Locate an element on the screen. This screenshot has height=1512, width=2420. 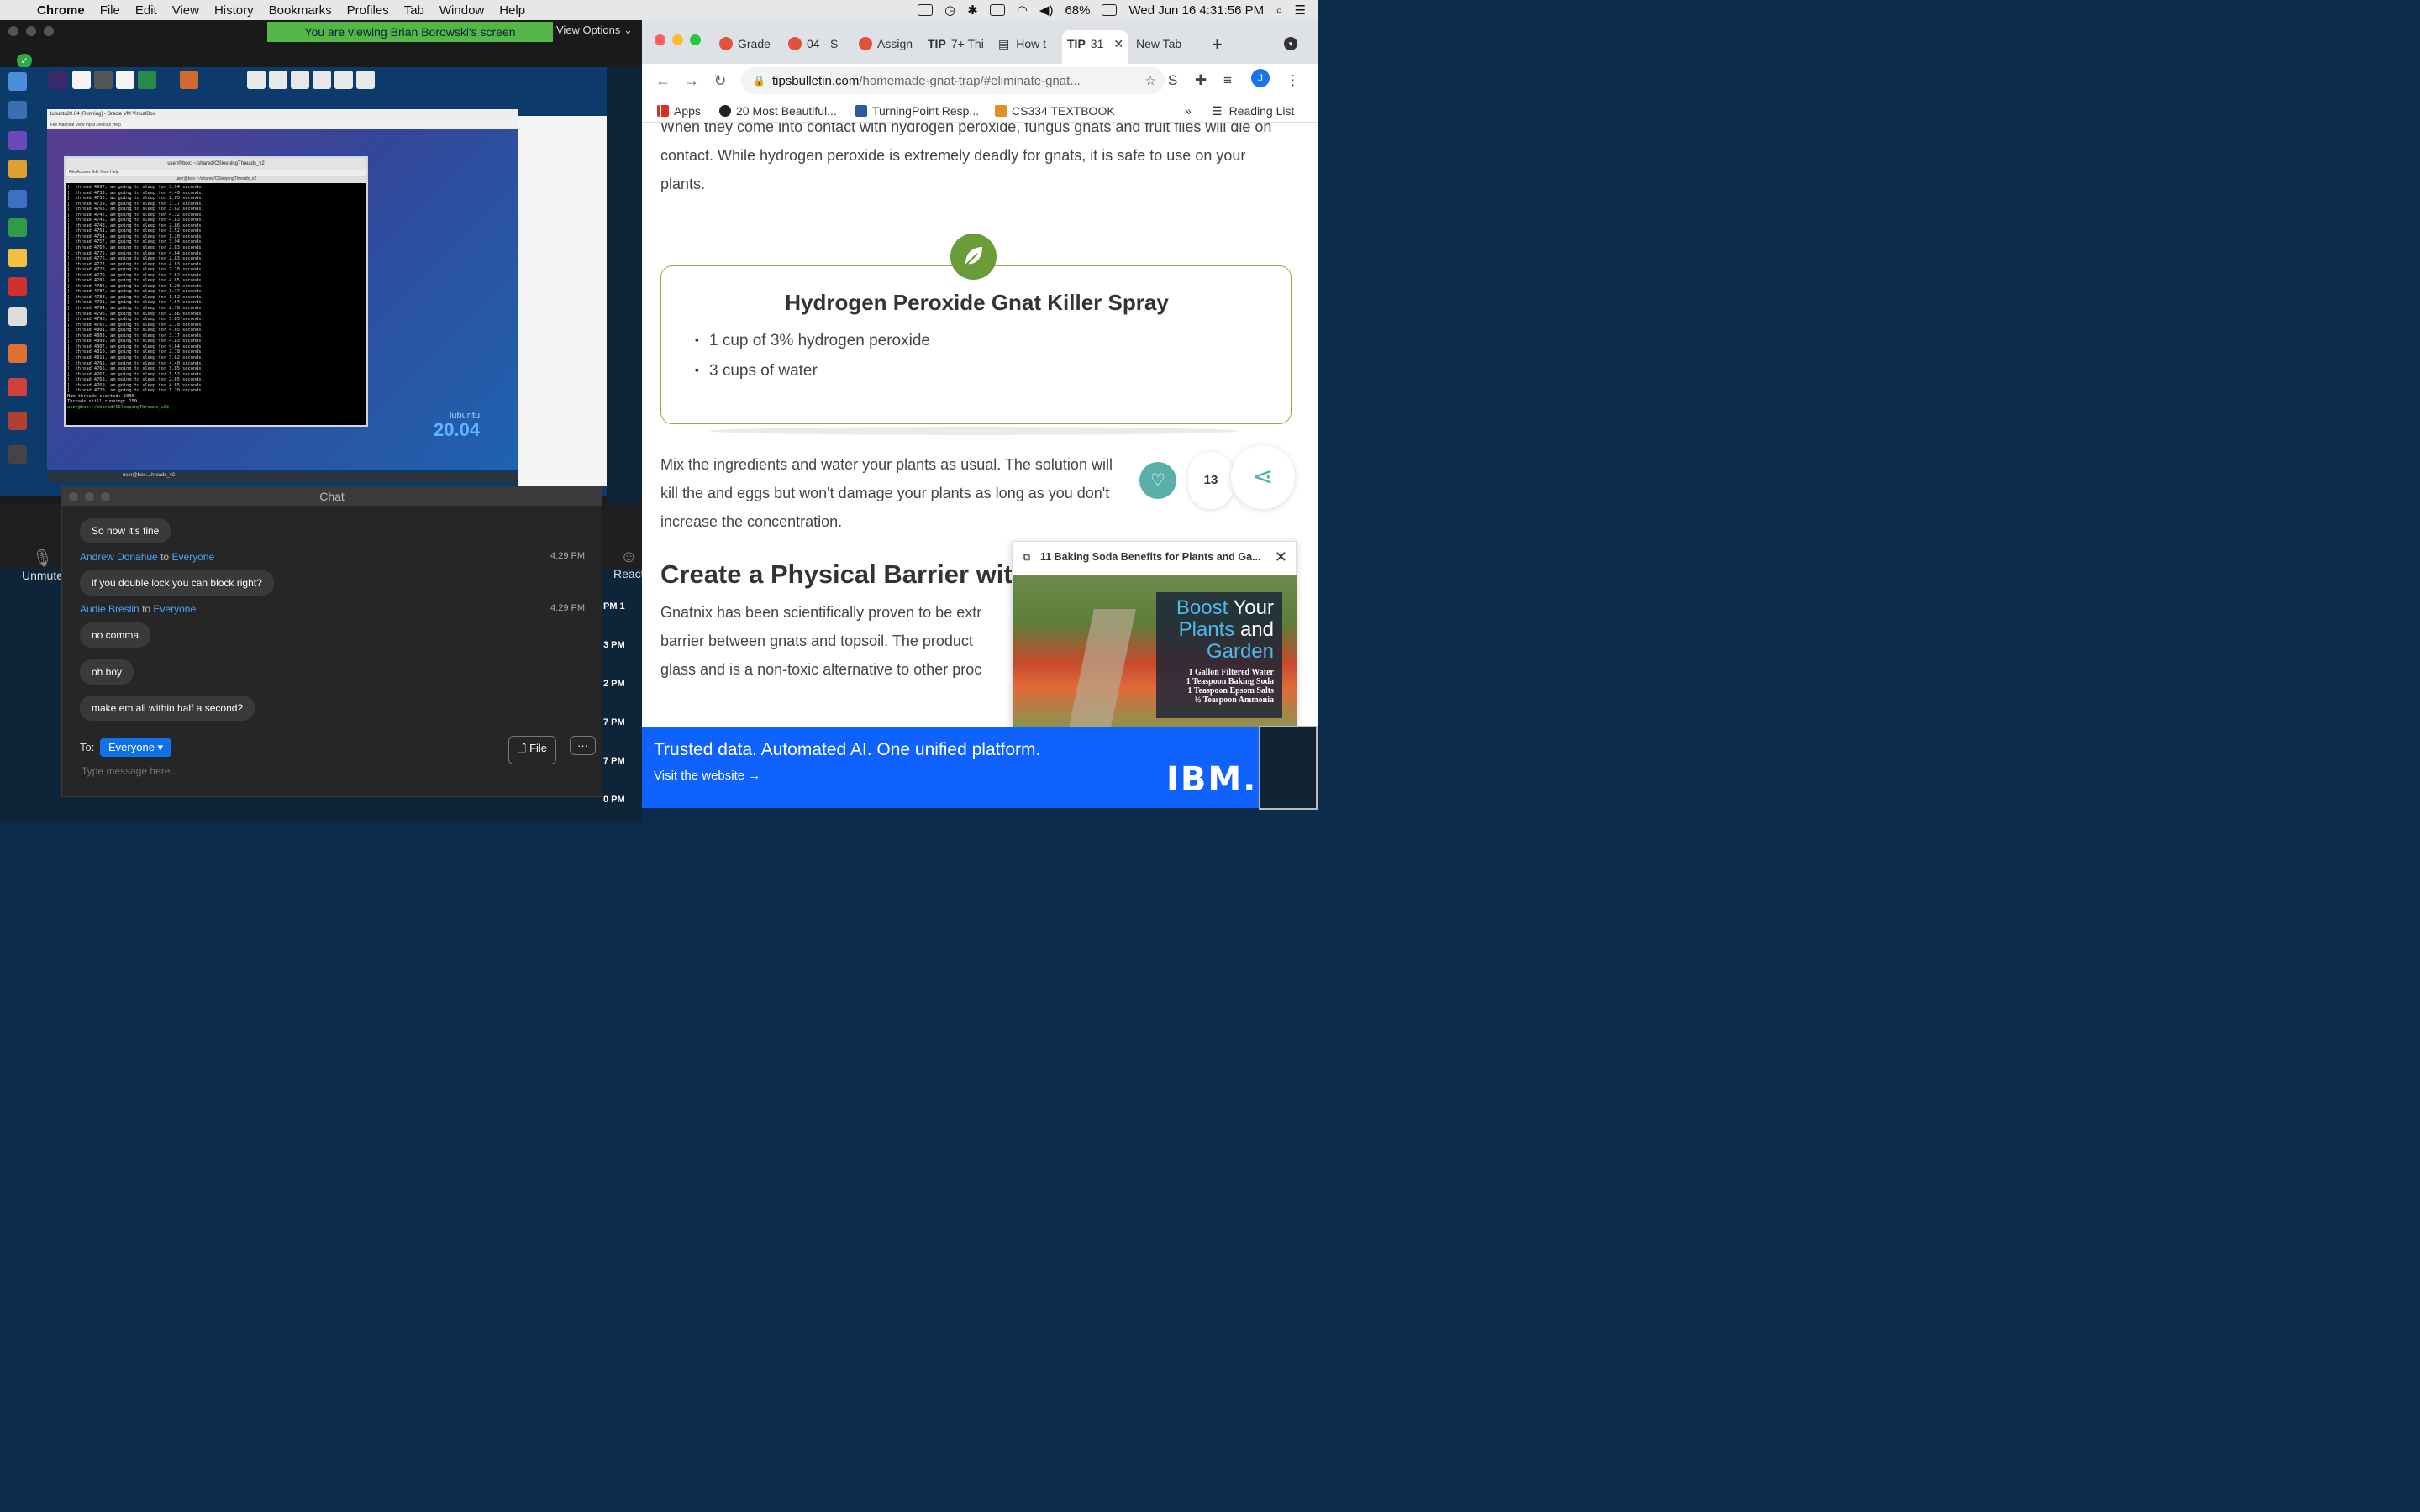
chrome-menu-icon: ⋮ is located at coordinates (1293, 80).